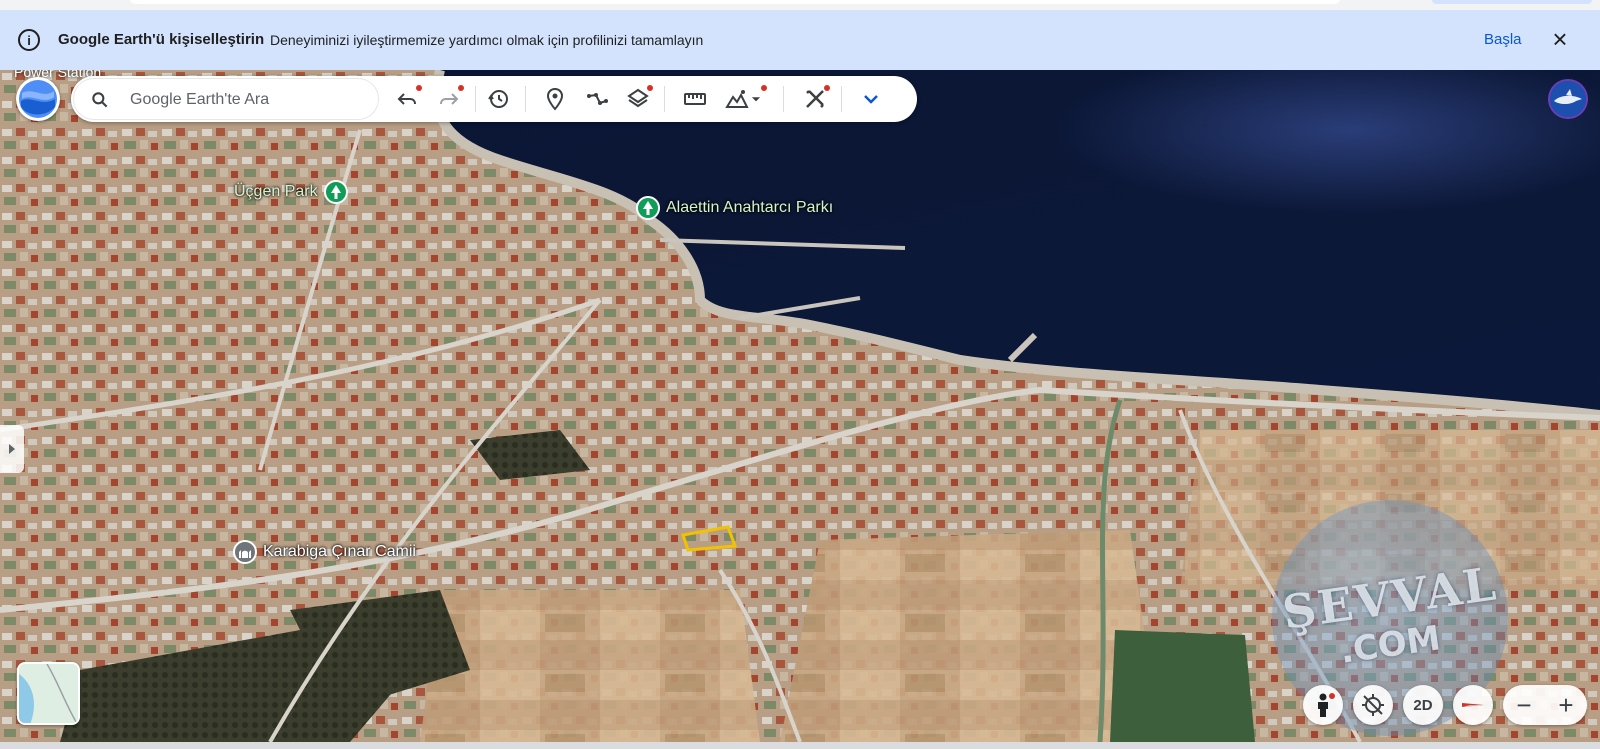 This screenshot has height=749, width=1600. I want to click on start-button: Başla, so click(1503, 39).